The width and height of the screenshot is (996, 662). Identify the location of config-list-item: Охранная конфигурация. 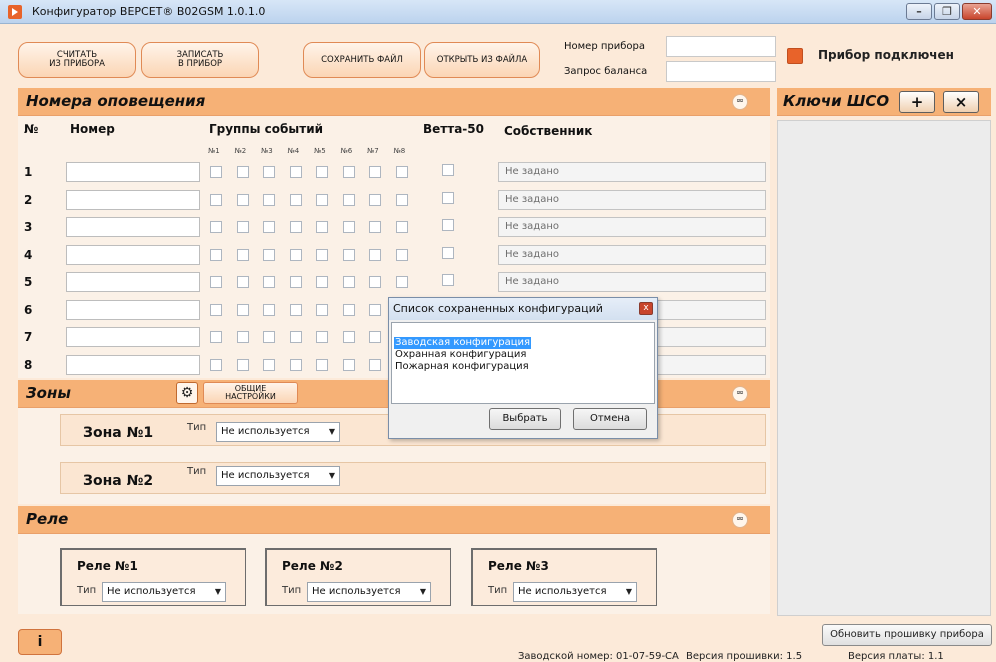
(460, 355).